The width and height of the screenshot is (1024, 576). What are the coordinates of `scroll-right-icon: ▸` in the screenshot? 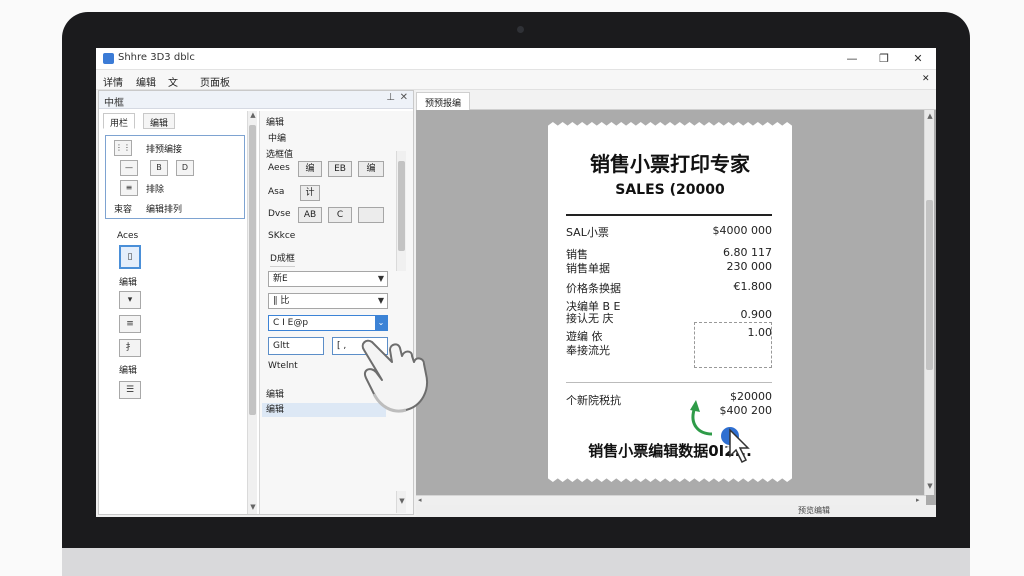 It's located at (918, 500).